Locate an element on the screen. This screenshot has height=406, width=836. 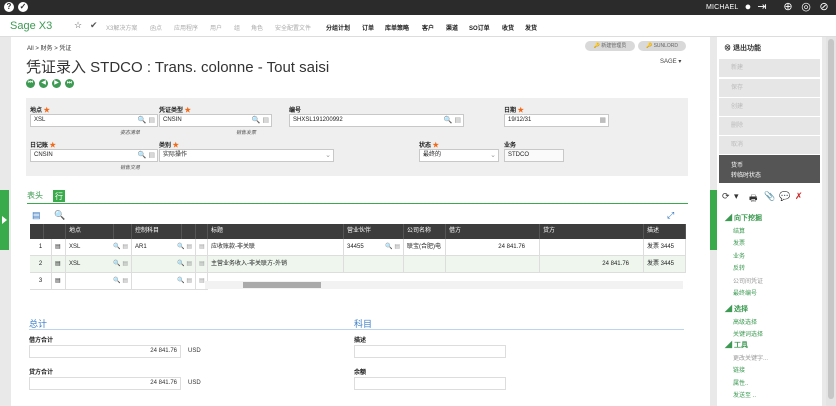
search-icon: 🔍 is located at coordinates (59, 215).